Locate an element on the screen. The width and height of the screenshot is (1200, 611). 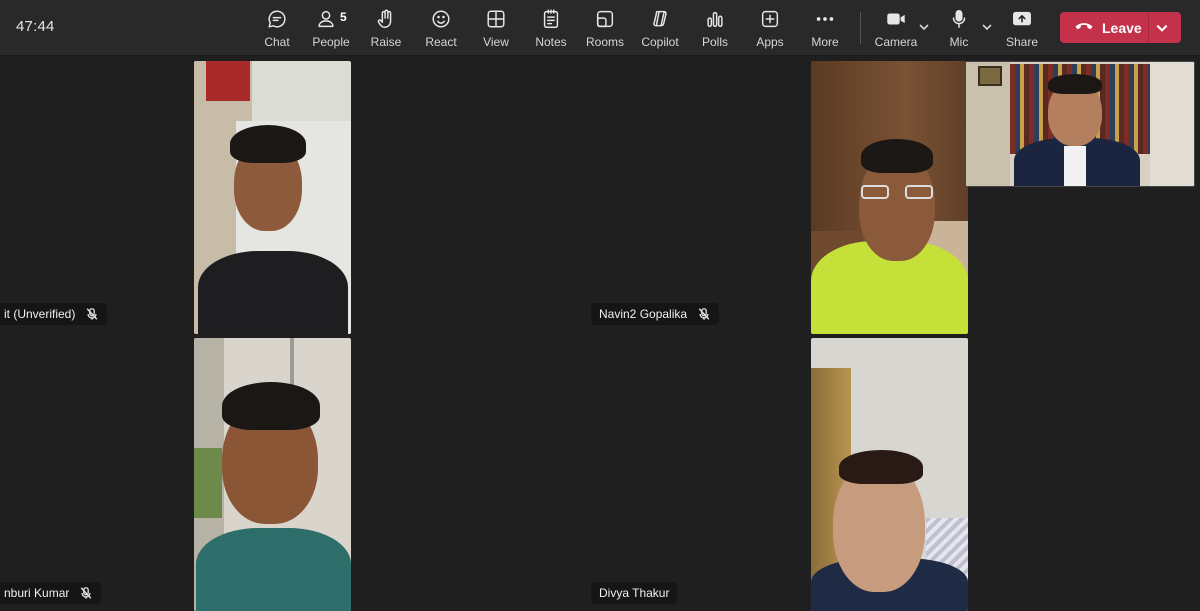
participant-name-tag: it (Unverified) is located at coordinates (54, 314).